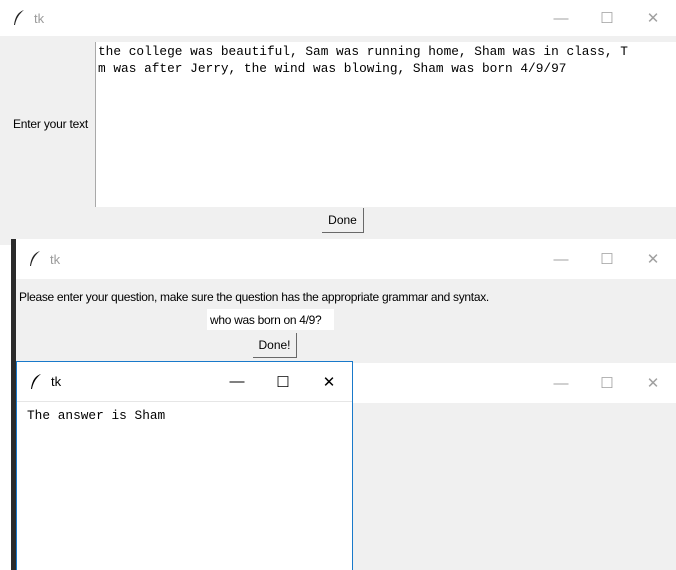 Image resolution: width=676 pixels, height=570 pixels. I want to click on done-button: Done!, so click(275, 345).